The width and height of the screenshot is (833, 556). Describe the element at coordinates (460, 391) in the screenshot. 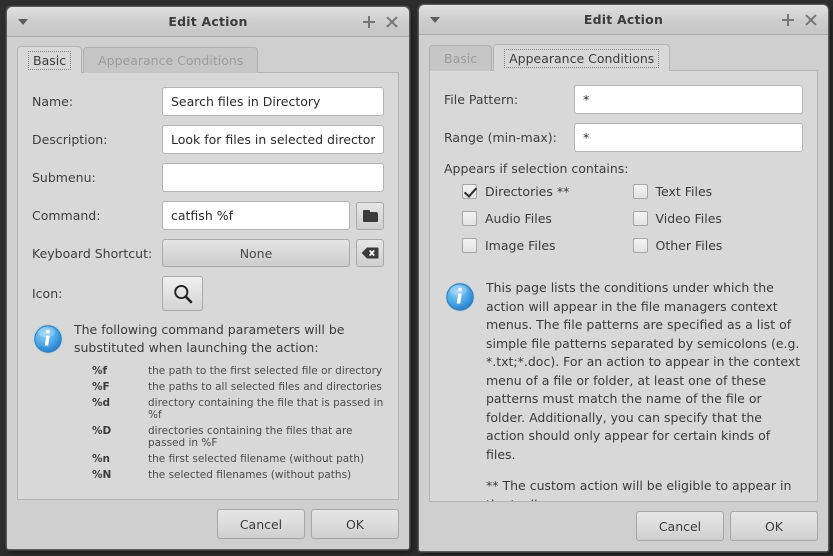

I see `info-icon` at that location.